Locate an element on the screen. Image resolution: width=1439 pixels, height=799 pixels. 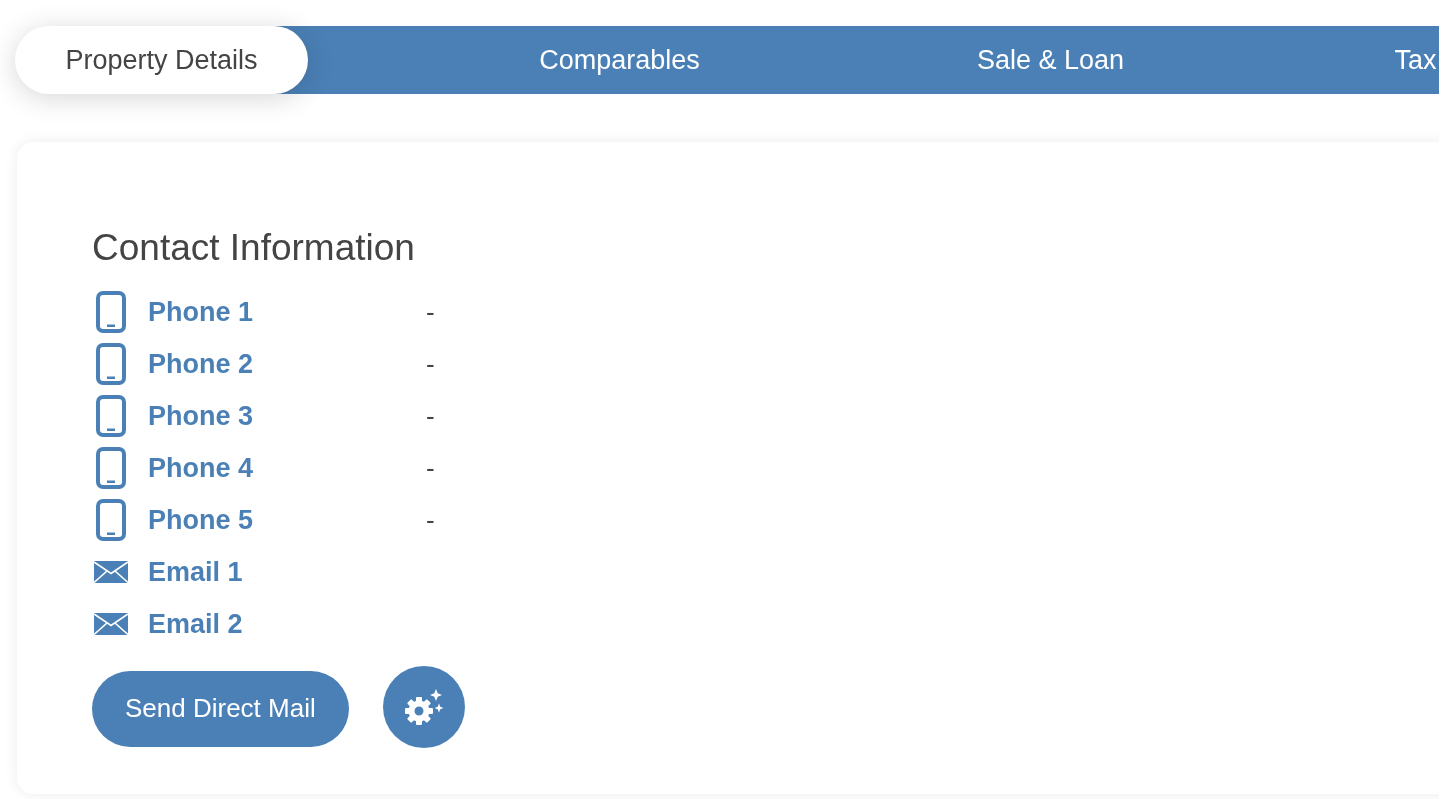
phone-link: Phone 4 is located at coordinates (201, 468).